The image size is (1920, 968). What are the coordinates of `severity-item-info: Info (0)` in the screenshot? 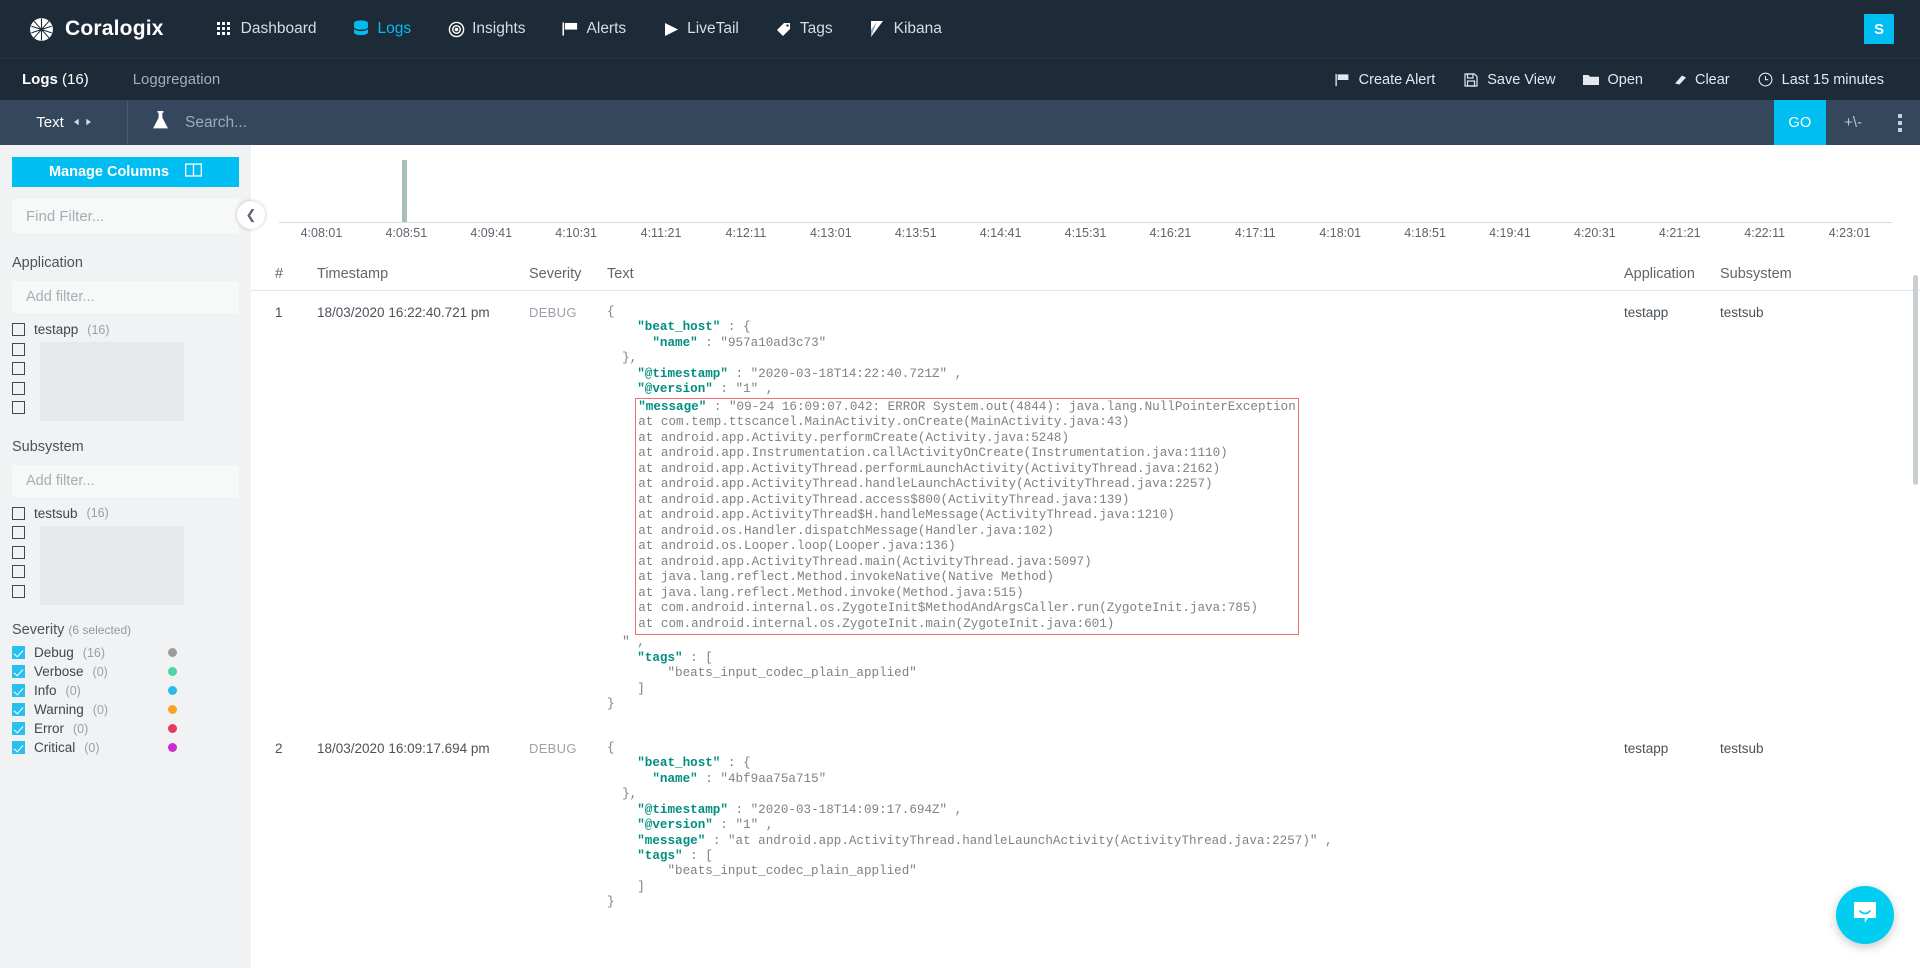 It's located at (125, 691).